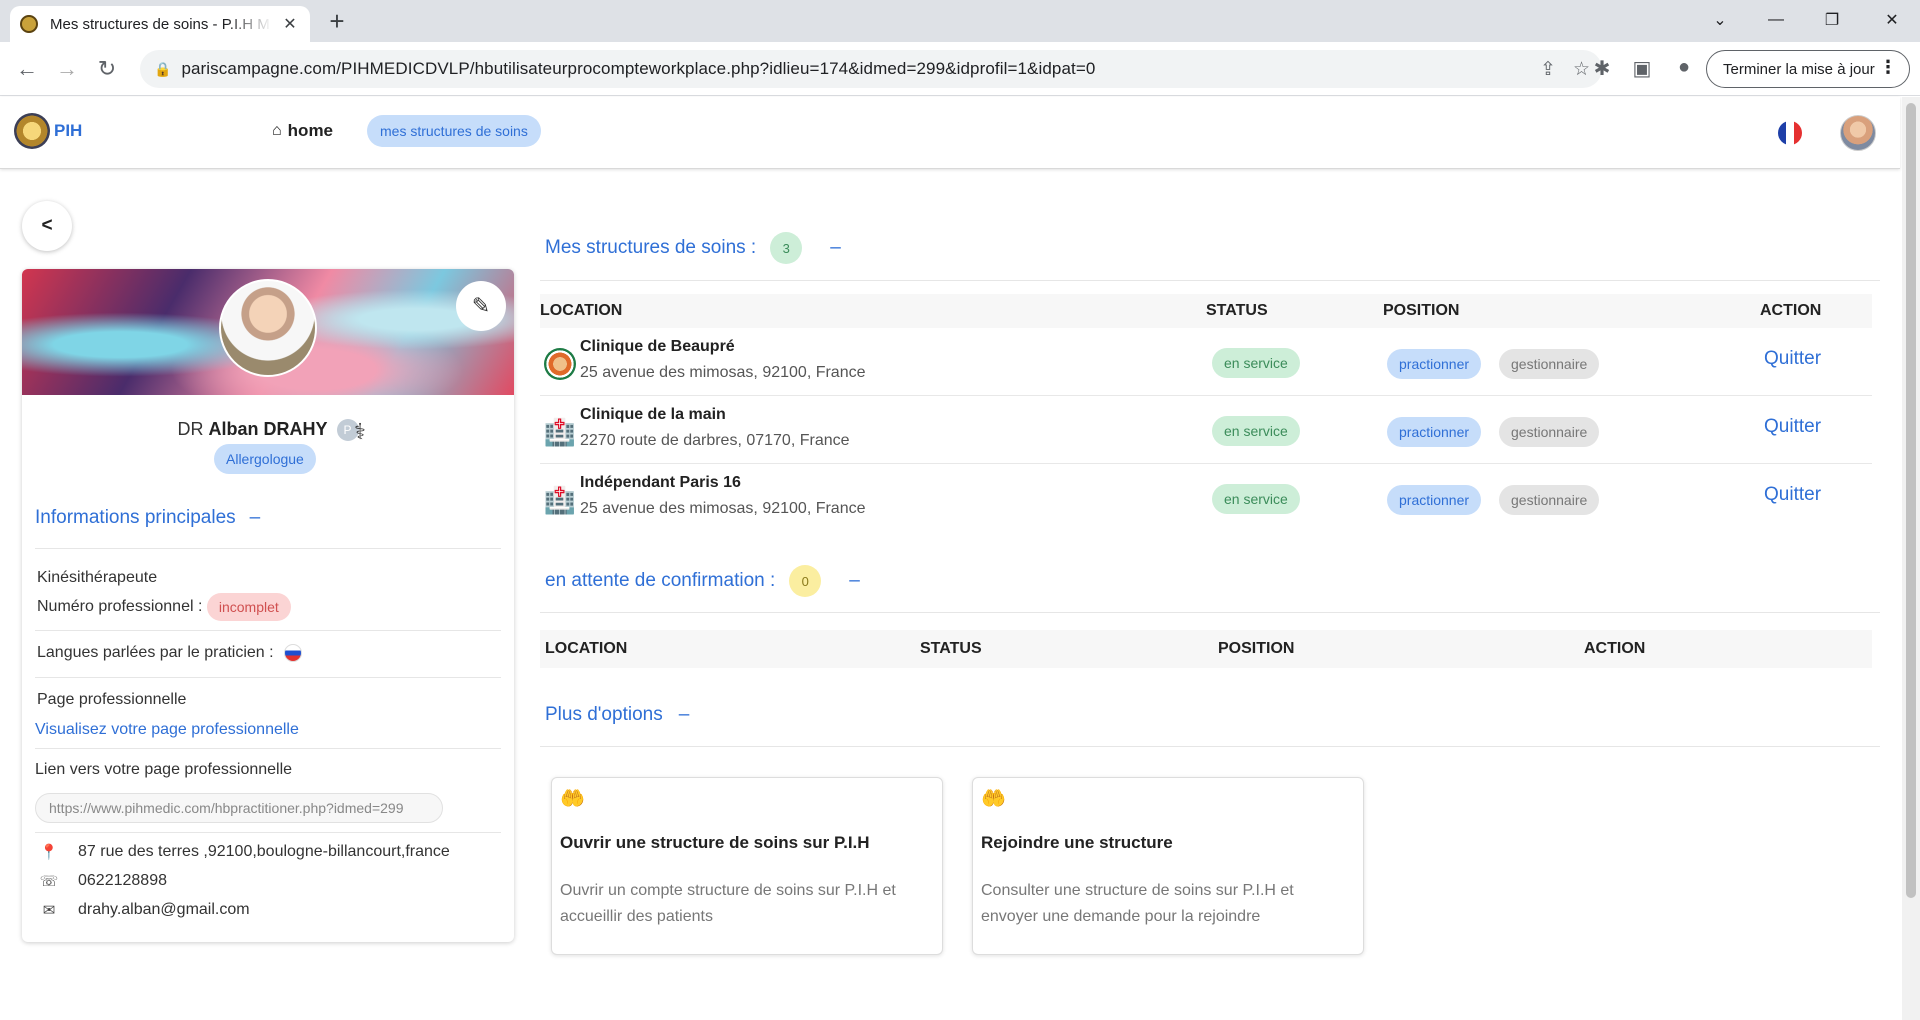  I want to click on side-panel-icon: ▣, so click(1642, 68).